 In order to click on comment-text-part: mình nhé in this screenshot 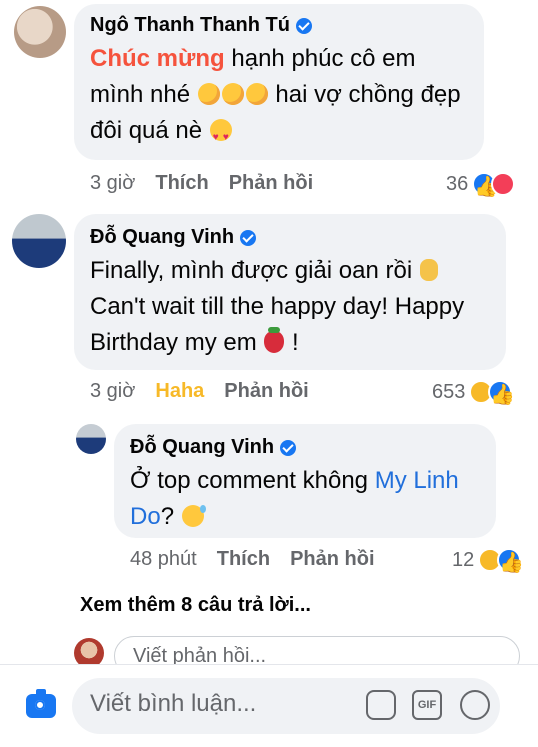, I will do `click(143, 94)`.